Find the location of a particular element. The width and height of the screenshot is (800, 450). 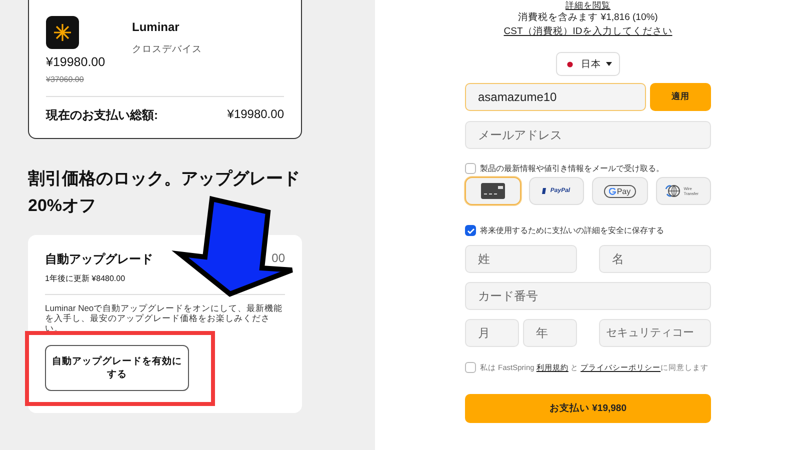

last-name-field: 姓 is located at coordinates (521, 259).